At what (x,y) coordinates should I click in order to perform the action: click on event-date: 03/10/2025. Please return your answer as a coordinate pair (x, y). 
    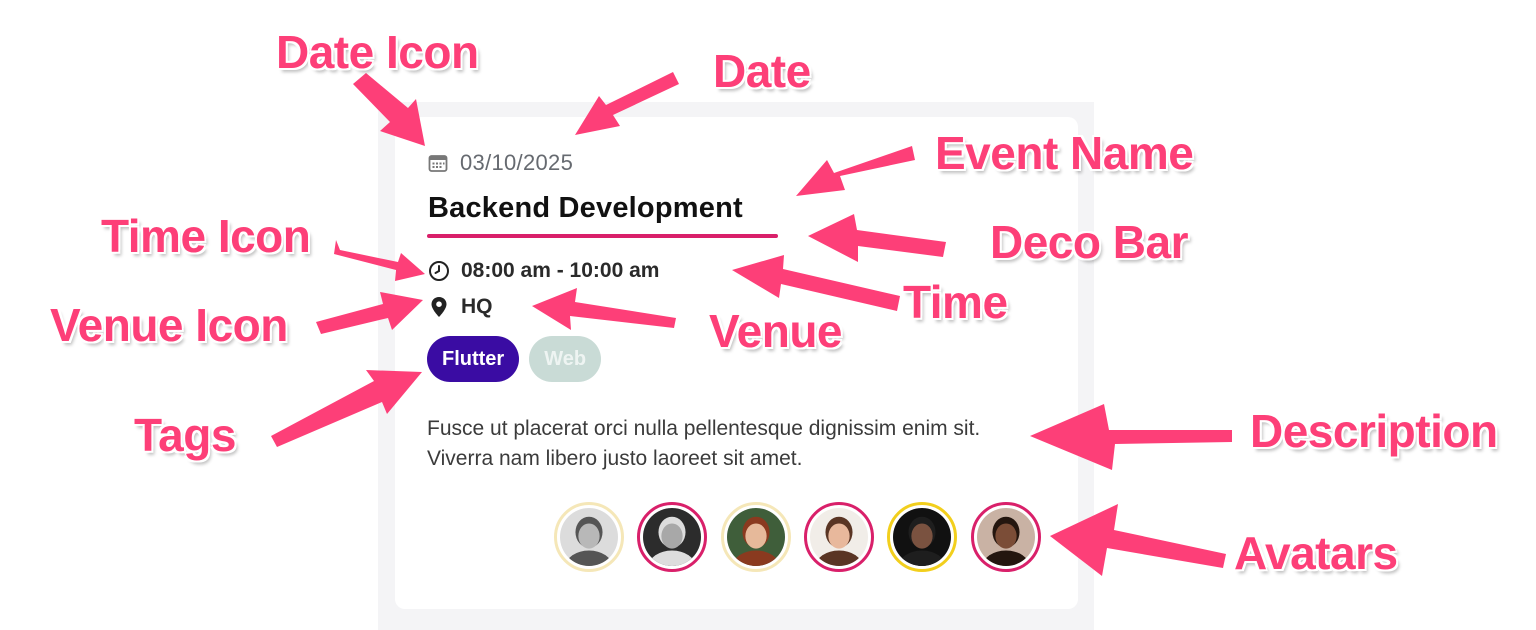
    Looking at the image, I should click on (517, 162).